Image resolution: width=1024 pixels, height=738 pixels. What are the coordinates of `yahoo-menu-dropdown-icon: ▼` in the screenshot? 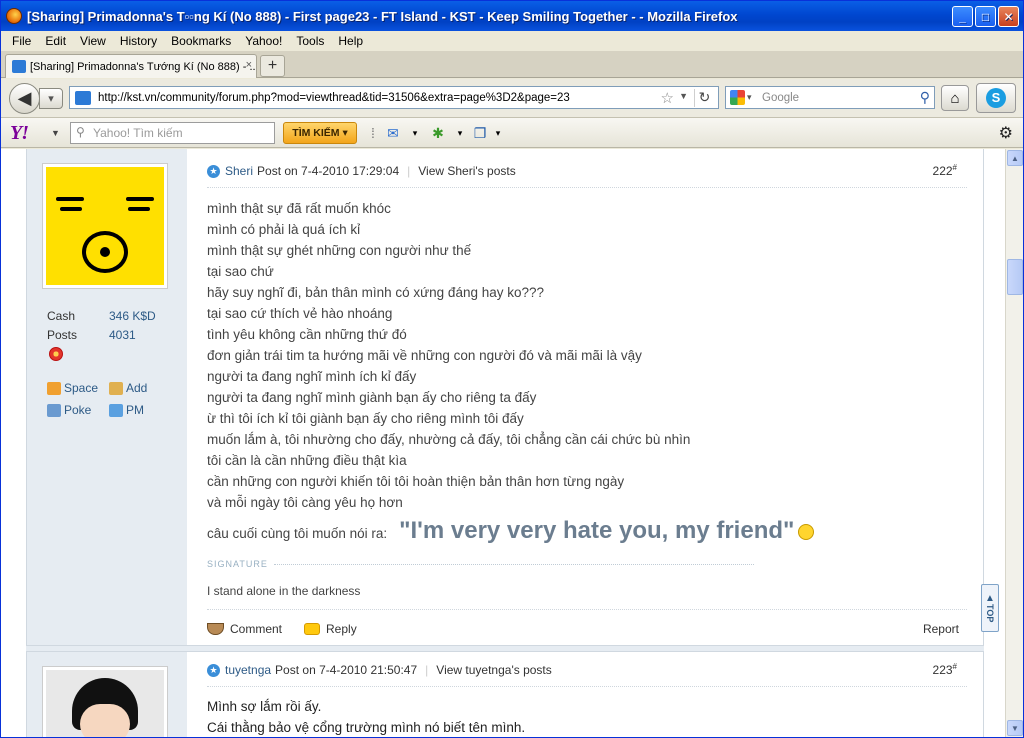 It's located at (55, 133).